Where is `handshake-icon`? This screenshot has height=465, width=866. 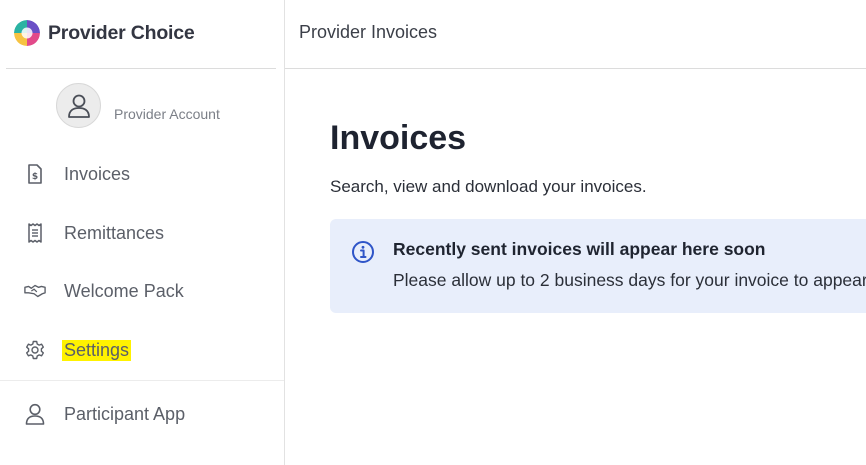 handshake-icon is located at coordinates (35, 291).